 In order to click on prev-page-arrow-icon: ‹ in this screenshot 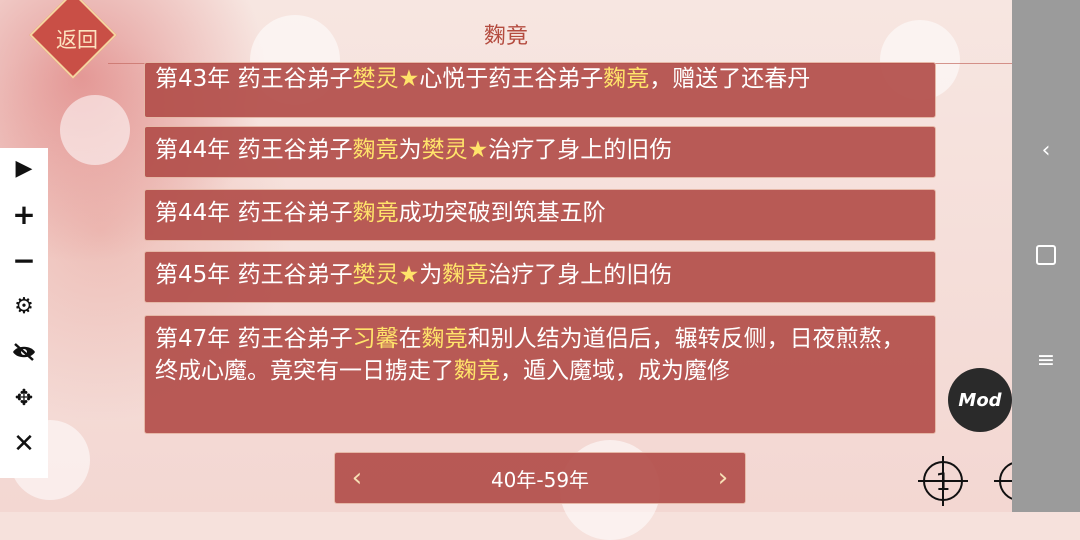, I will do `click(357, 478)`.